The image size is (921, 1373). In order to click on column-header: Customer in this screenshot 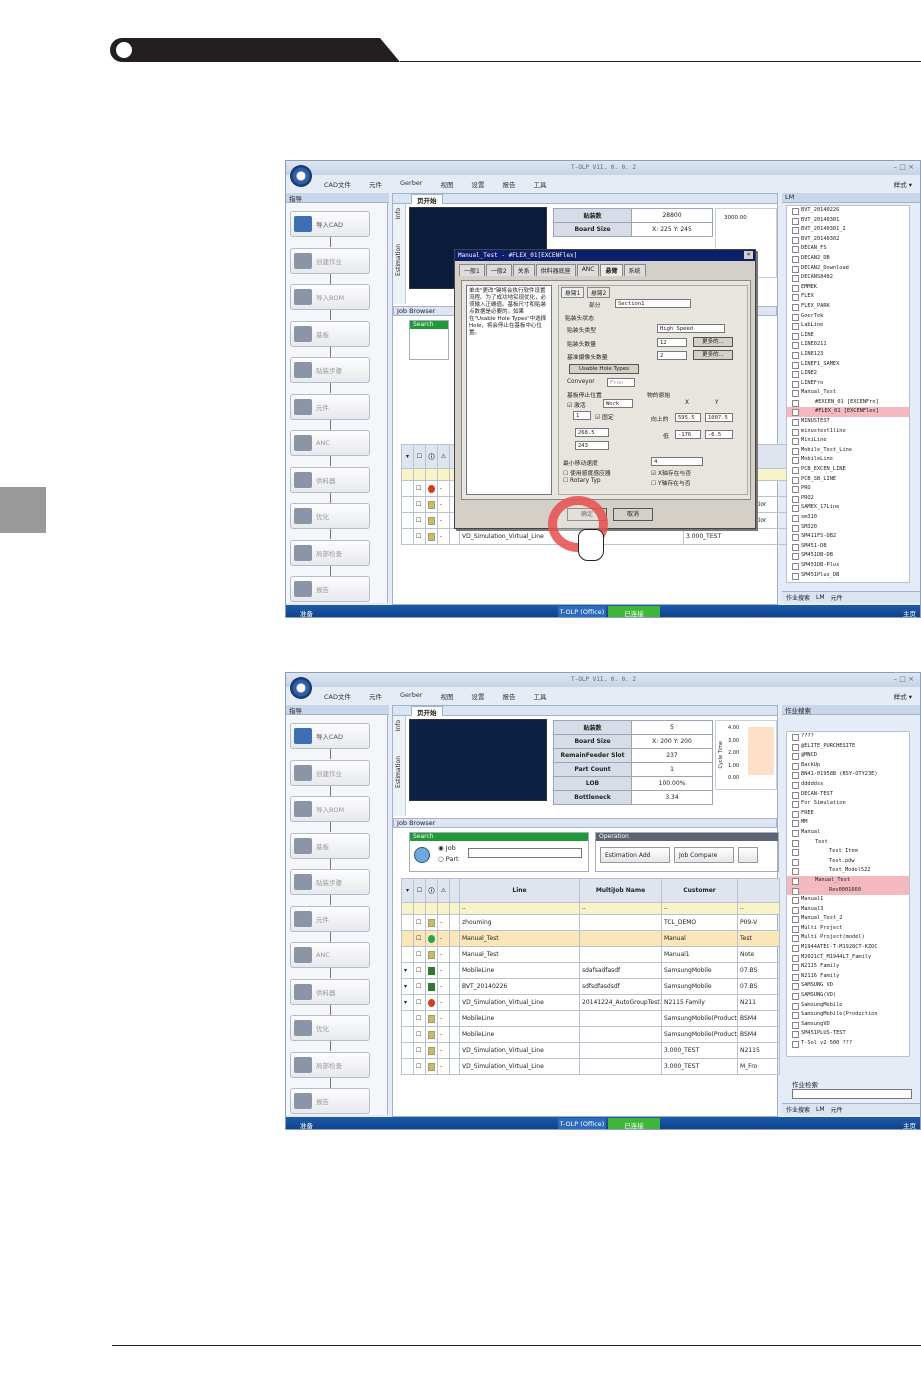, I will do `click(699, 890)`.